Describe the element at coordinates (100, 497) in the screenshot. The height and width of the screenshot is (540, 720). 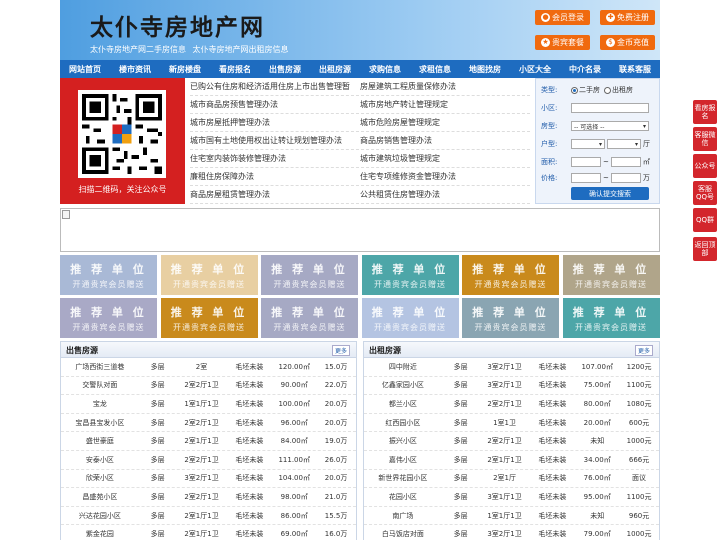
I see `table-cell: 昌盛苑小区` at that location.